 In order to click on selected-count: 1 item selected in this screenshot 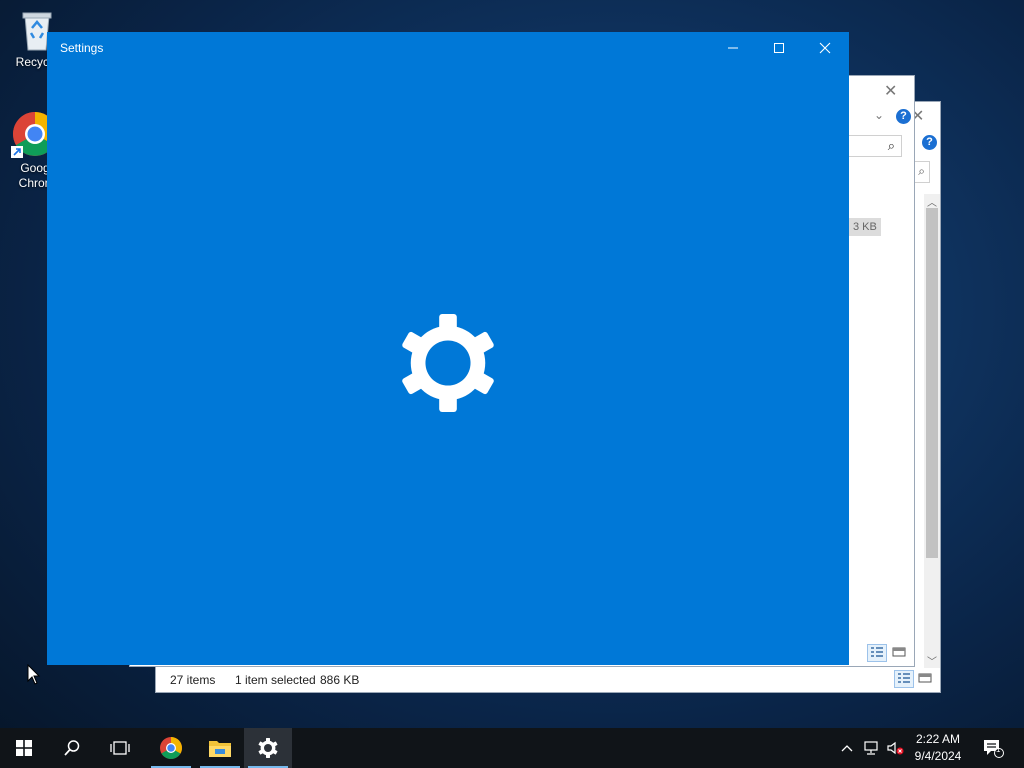, I will do `click(275, 680)`.